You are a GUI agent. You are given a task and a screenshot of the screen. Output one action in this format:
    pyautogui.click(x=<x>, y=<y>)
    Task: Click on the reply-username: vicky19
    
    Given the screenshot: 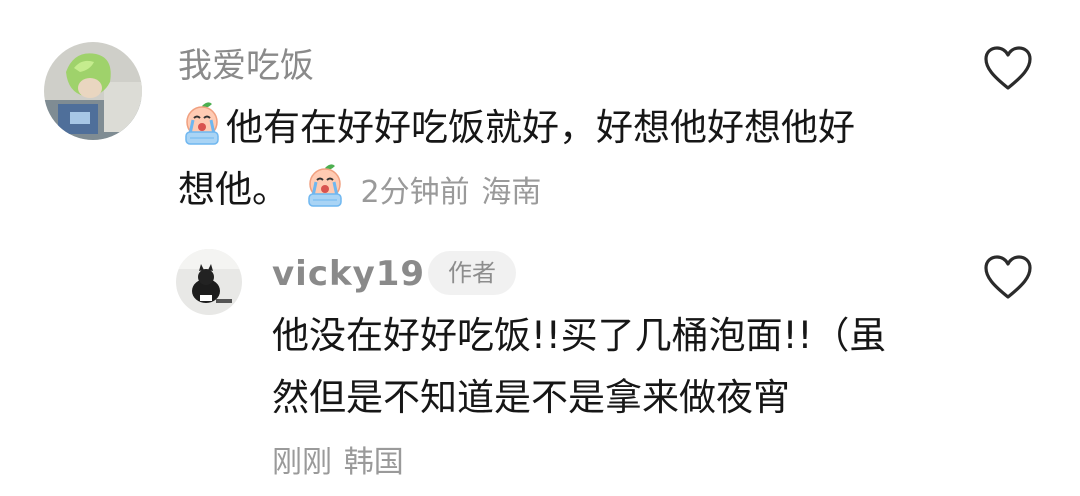 What is the action you would take?
    pyautogui.click(x=348, y=274)
    